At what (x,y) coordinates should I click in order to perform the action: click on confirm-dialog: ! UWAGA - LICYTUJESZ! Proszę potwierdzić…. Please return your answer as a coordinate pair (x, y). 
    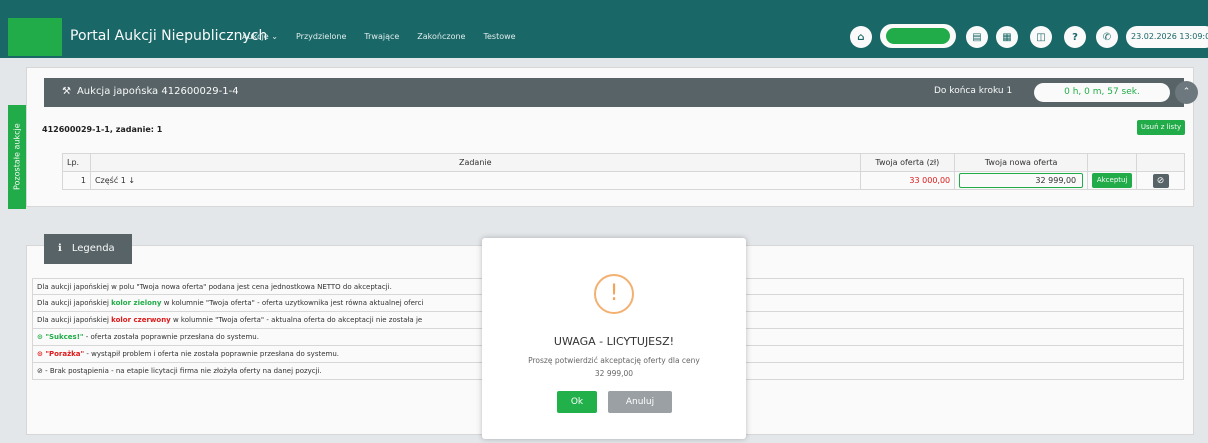
    Looking at the image, I should click on (614, 338).